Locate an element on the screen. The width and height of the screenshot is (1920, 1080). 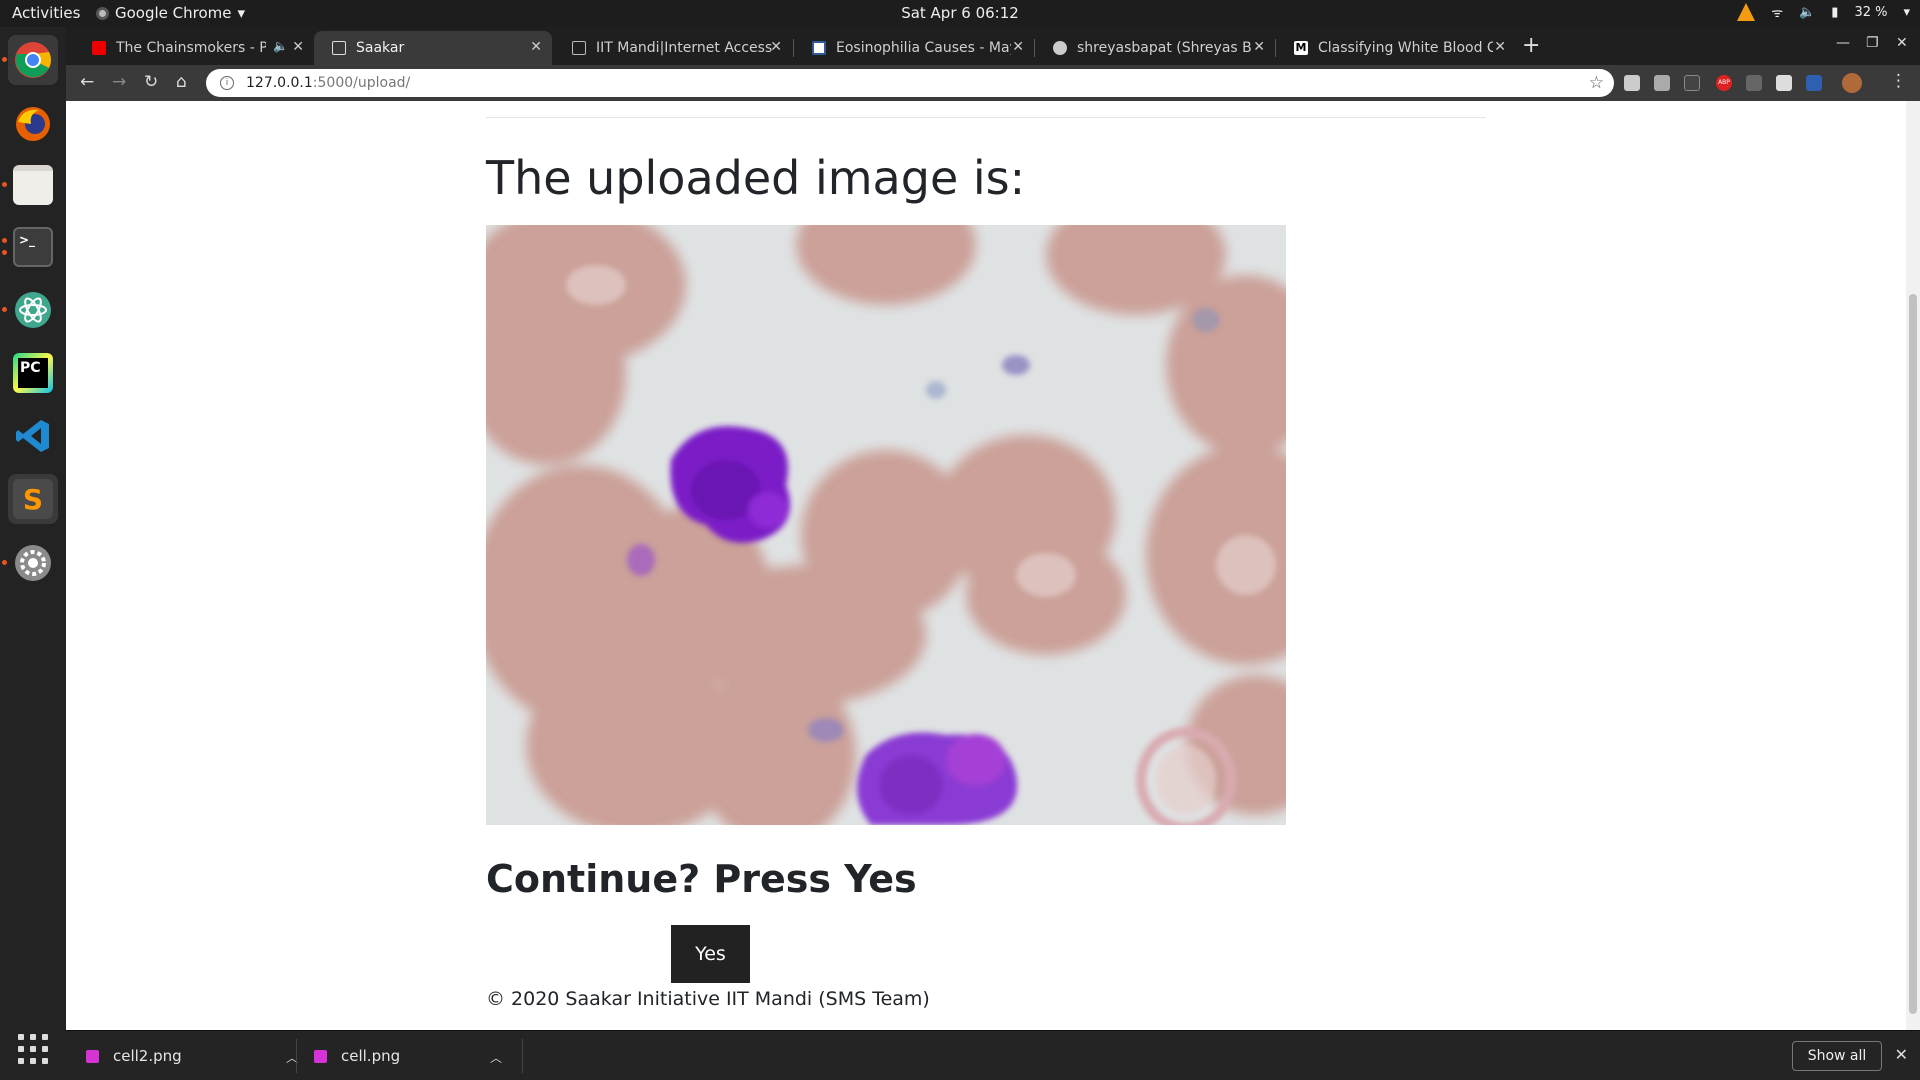
firefox-icon is located at coordinates (33, 124).